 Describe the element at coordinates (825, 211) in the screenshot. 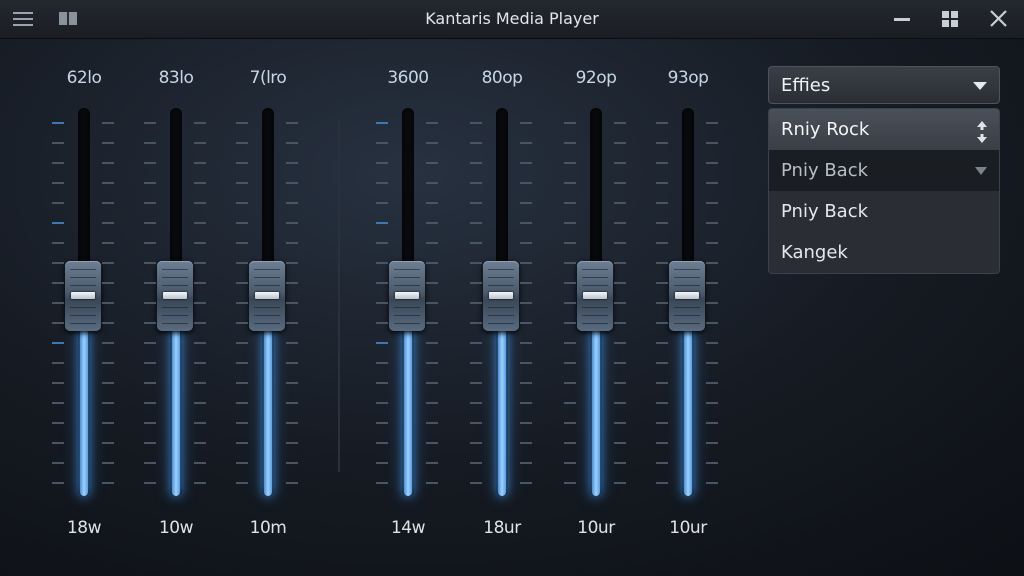

I see `preset-option-label: Pniy Back` at that location.